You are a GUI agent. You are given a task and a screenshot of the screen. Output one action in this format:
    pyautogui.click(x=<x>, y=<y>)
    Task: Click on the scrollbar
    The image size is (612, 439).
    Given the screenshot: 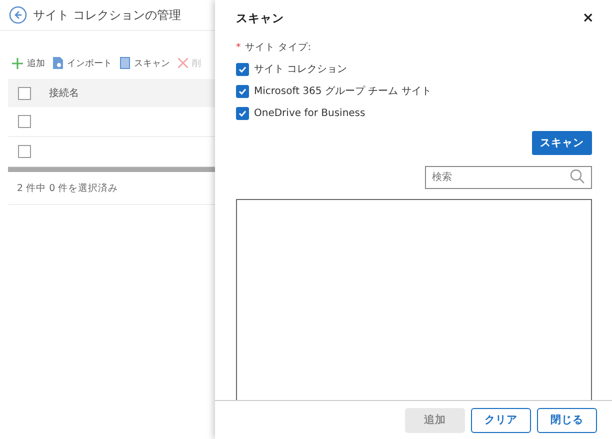 What is the action you would take?
    pyautogui.click(x=111, y=169)
    